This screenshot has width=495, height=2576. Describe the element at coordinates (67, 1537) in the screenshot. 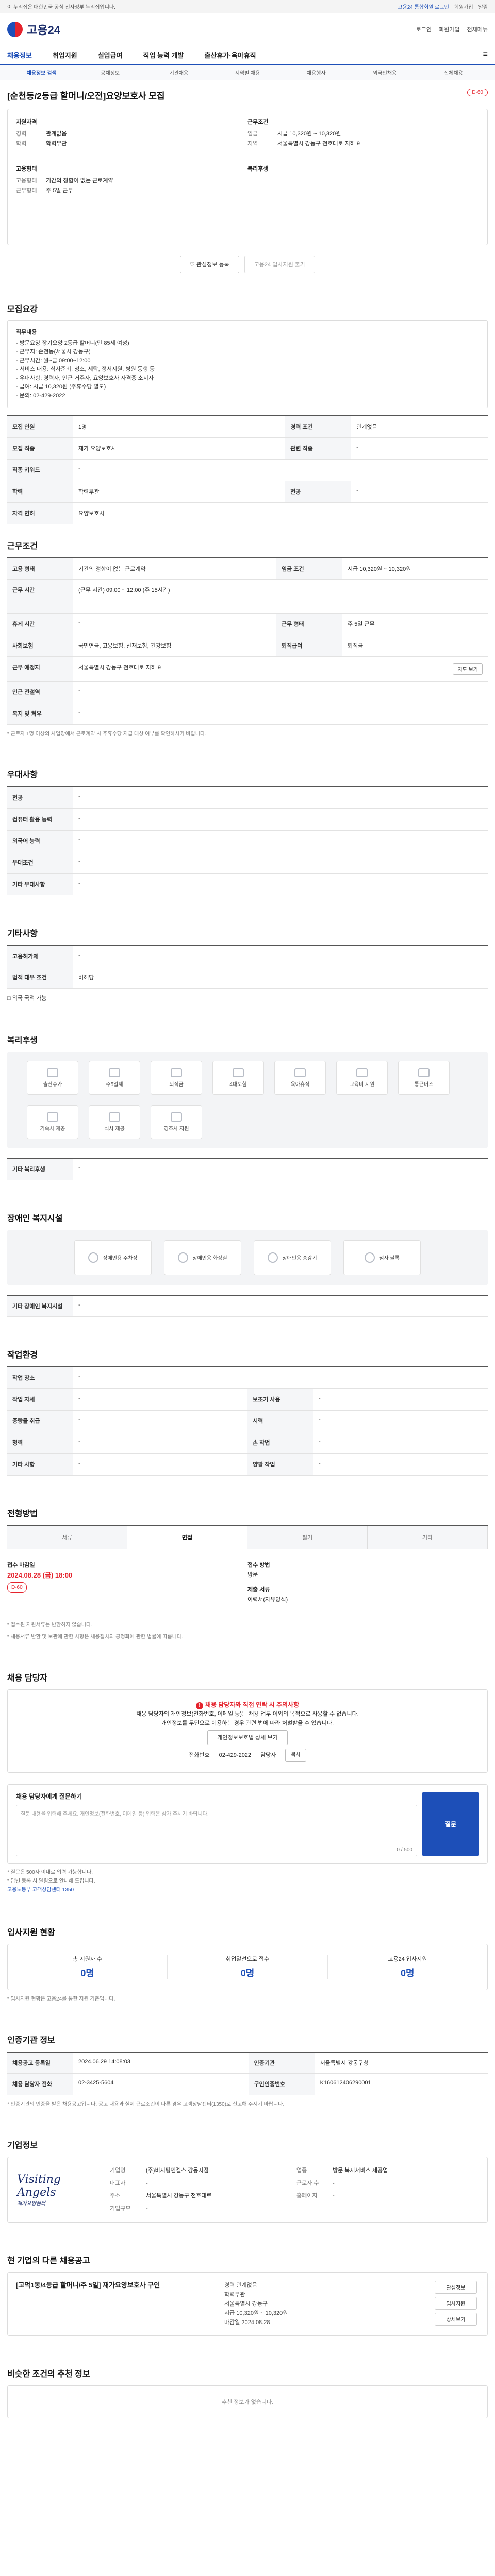

I see `tab-document: 서류` at that location.